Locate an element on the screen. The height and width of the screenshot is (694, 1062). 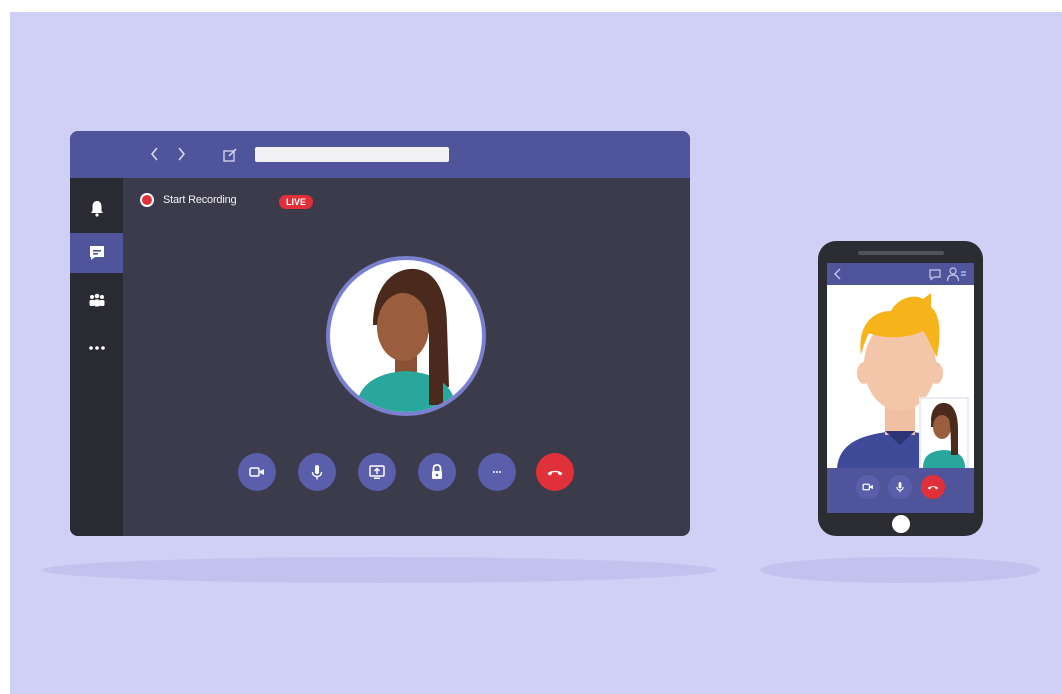
chat-icon is located at coordinates (96, 253).